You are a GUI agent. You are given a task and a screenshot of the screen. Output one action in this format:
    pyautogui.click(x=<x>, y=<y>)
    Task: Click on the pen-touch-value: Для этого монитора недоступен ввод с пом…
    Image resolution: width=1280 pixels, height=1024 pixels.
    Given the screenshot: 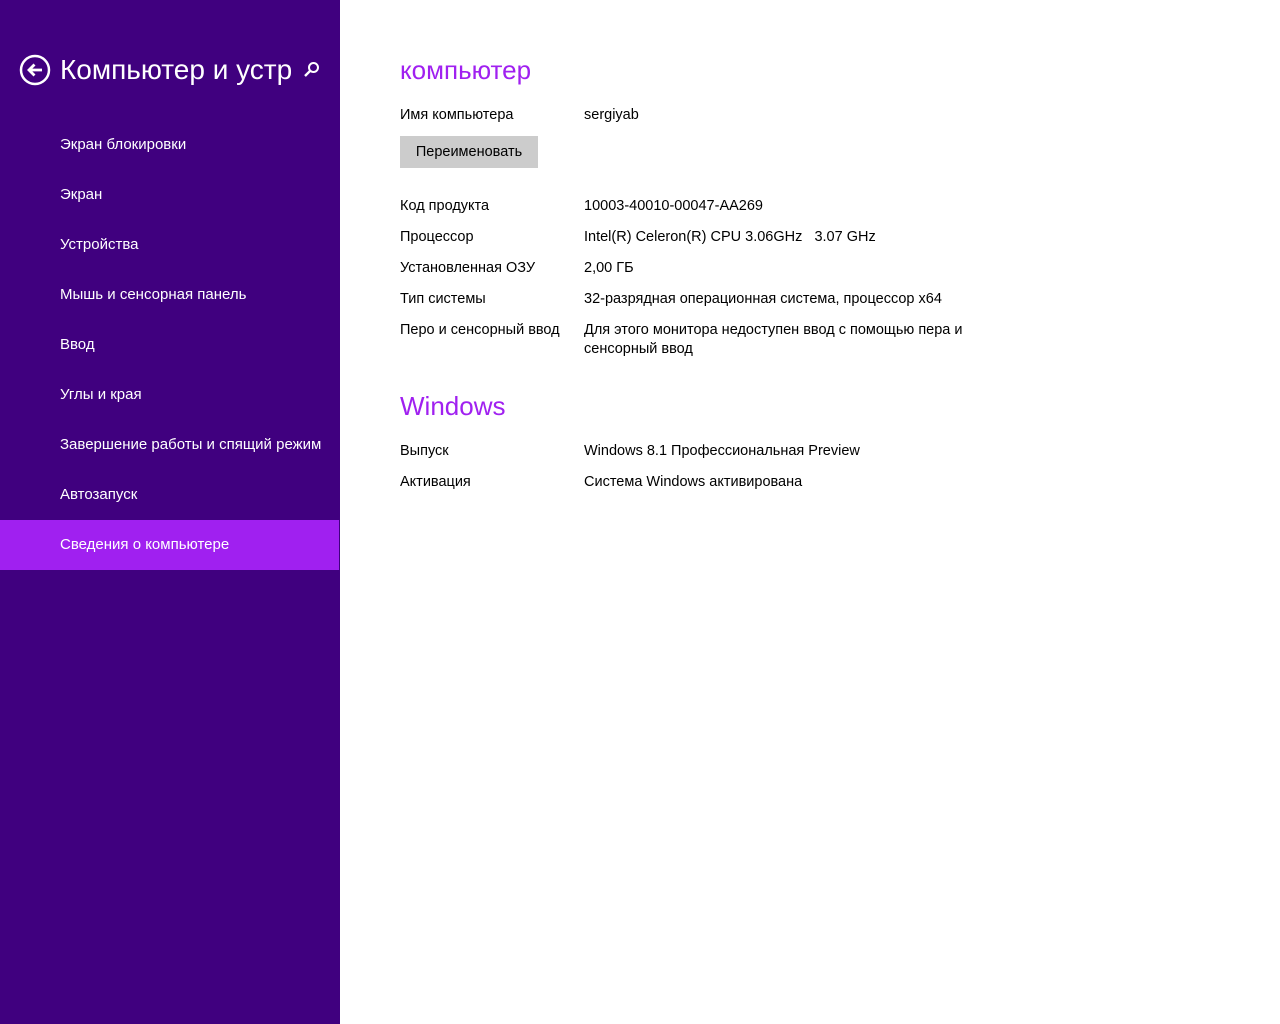 What is the action you would take?
    pyautogui.click(x=775, y=339)
    